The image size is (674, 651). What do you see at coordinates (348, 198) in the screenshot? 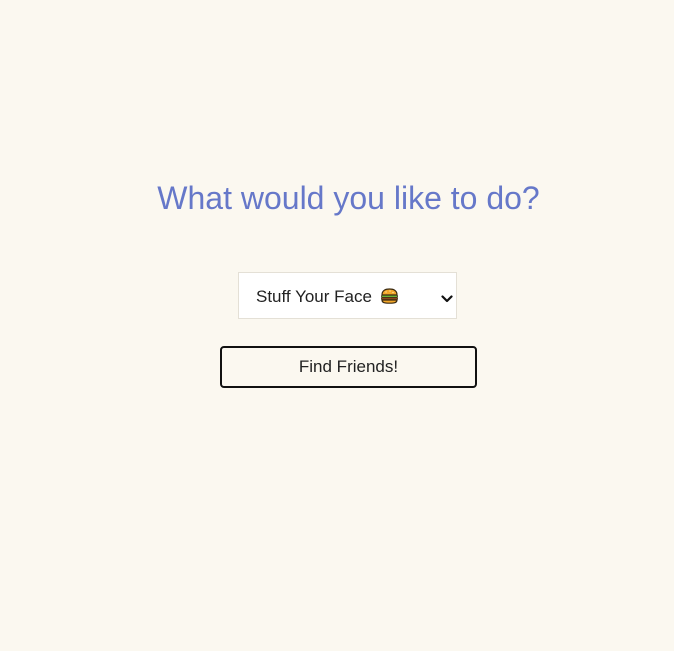
I see `page-title: What would you like to do?` at bounding box center [348, 198].